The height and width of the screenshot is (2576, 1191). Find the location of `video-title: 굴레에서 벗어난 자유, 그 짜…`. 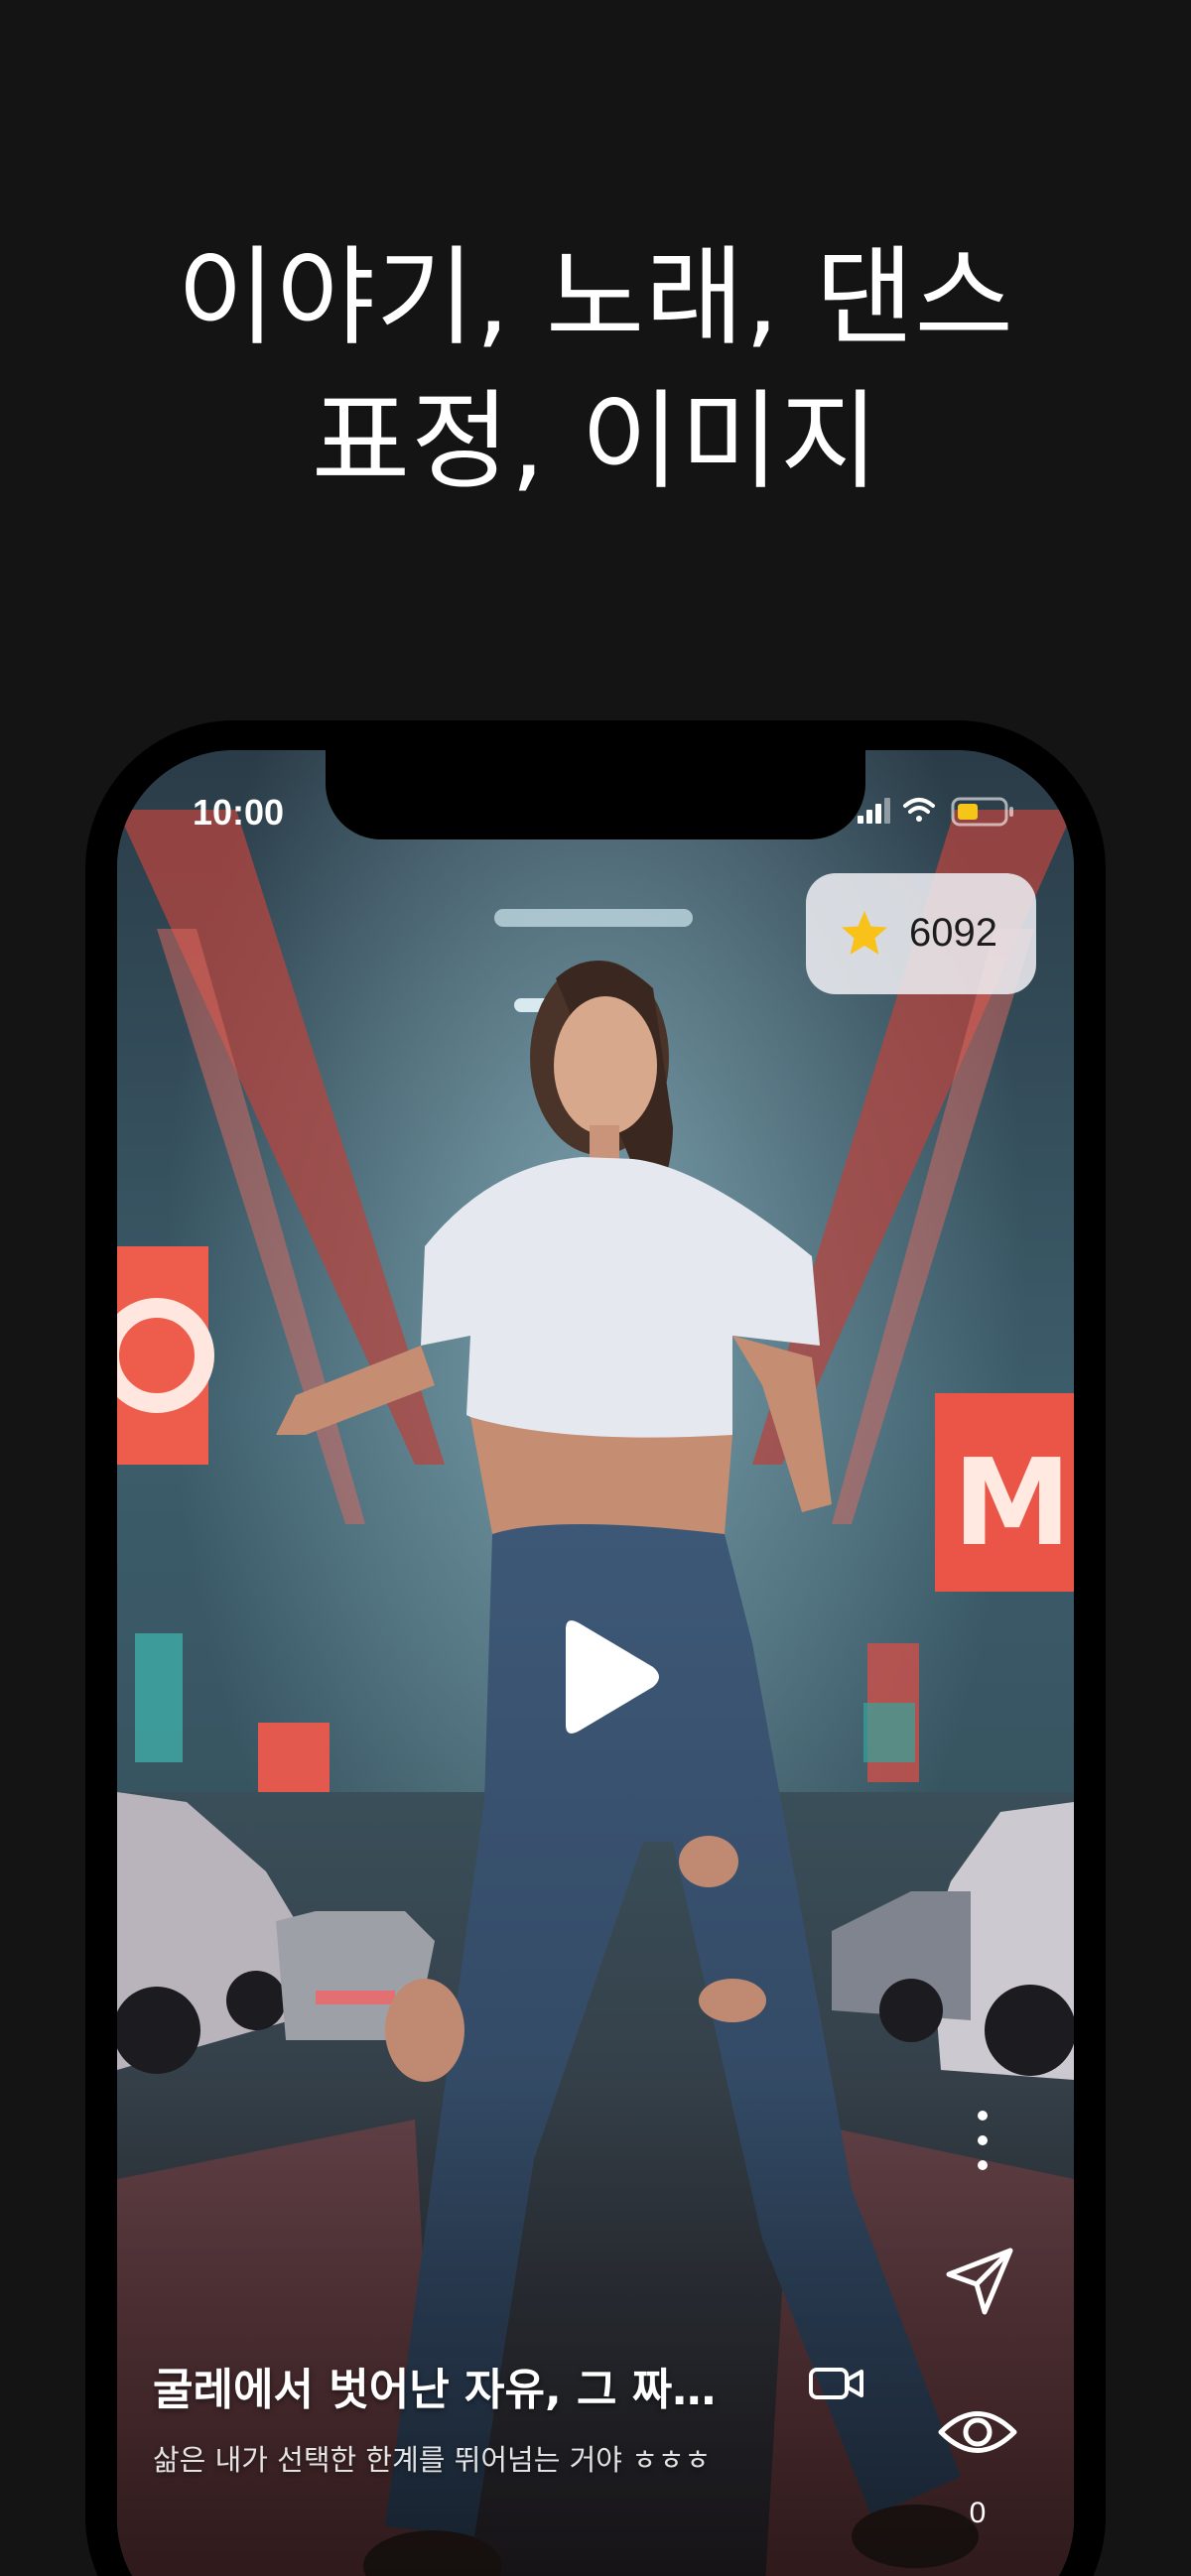

video-title: 굴레에서 벗어난 자유, 그 짜… is located at coordinates (441, 2386).